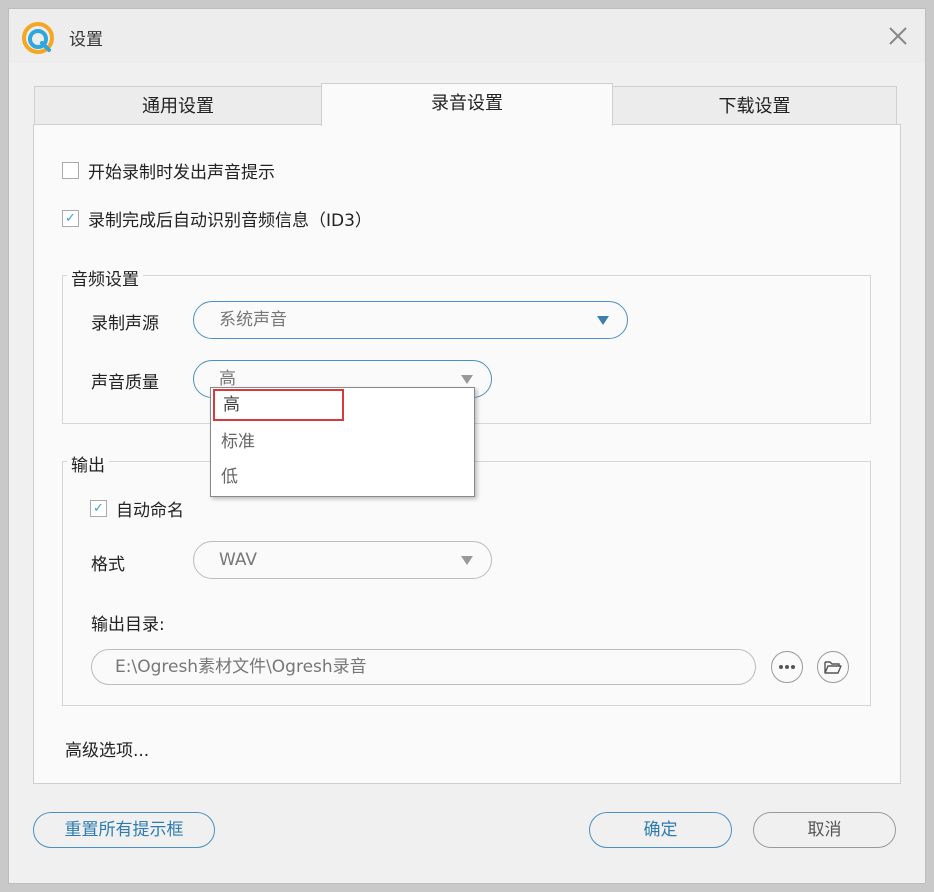  Describe the element at coordinates (423, 667) in the screenshot. I see `output-dir-input: E:\Ogresh素材文件\Ogresh录音` at that location.